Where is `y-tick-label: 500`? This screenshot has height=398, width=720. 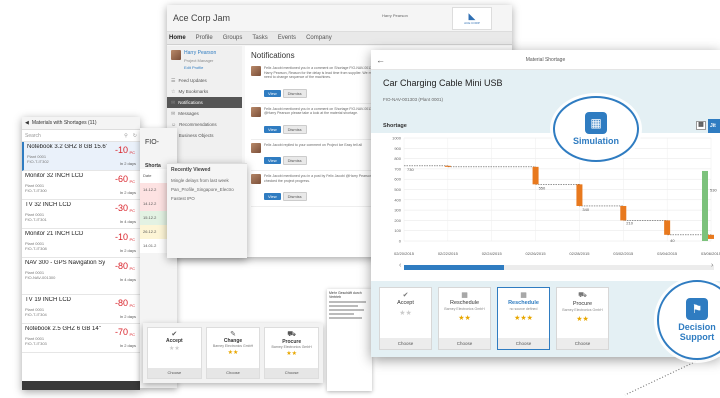 y-tick-label: 500 is located at coordinates (397, 189).